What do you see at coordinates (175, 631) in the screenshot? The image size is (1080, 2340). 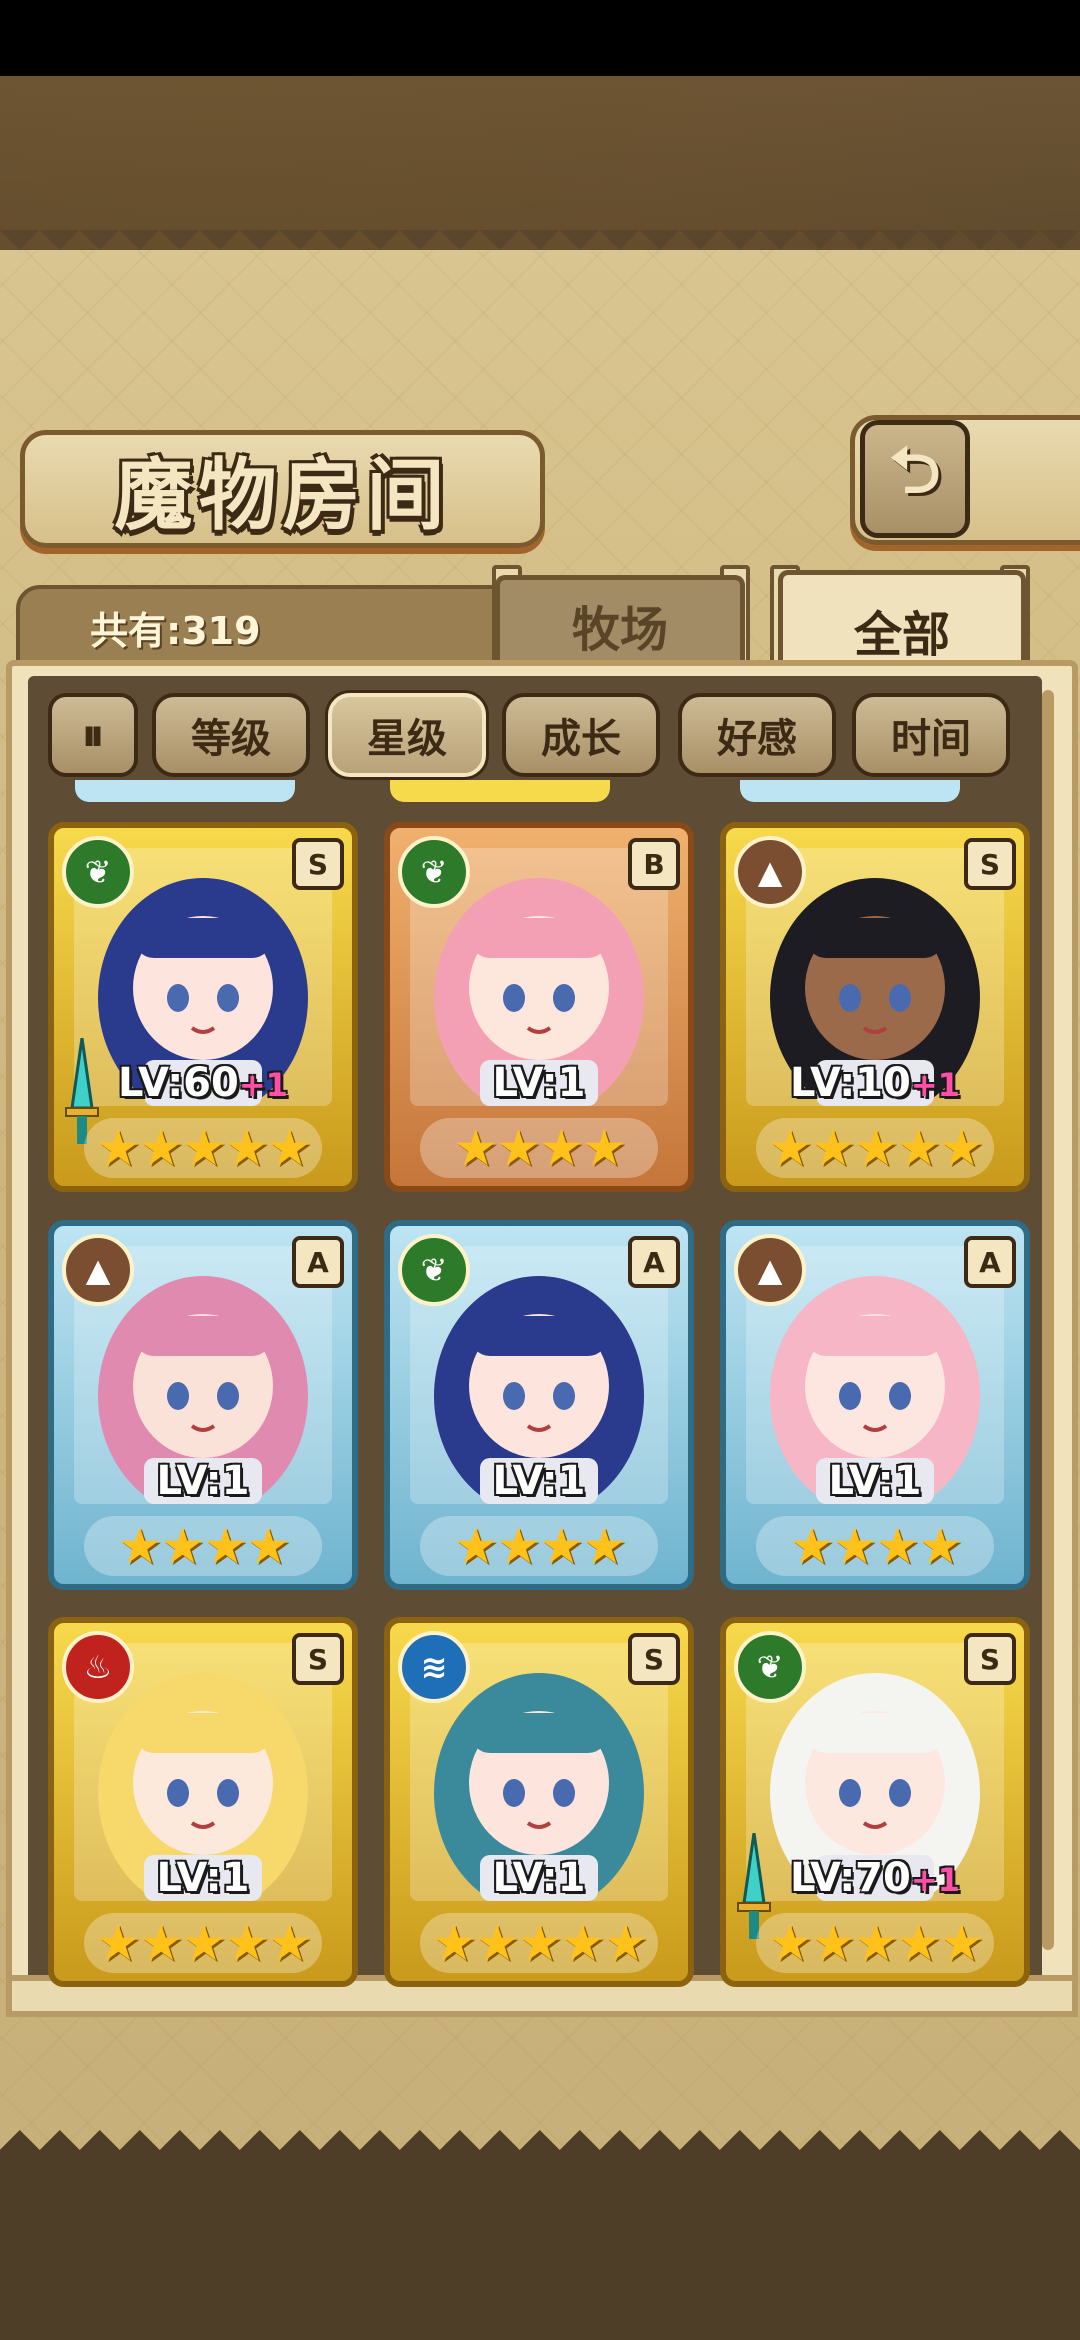 I see `monster-count: 共有:319` at bounding box center [175, 631].